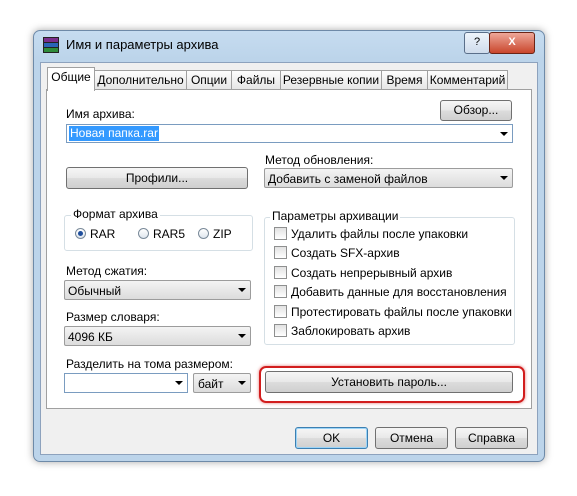  I want to click on radio-rar-label: RAR, so click(102, 234).